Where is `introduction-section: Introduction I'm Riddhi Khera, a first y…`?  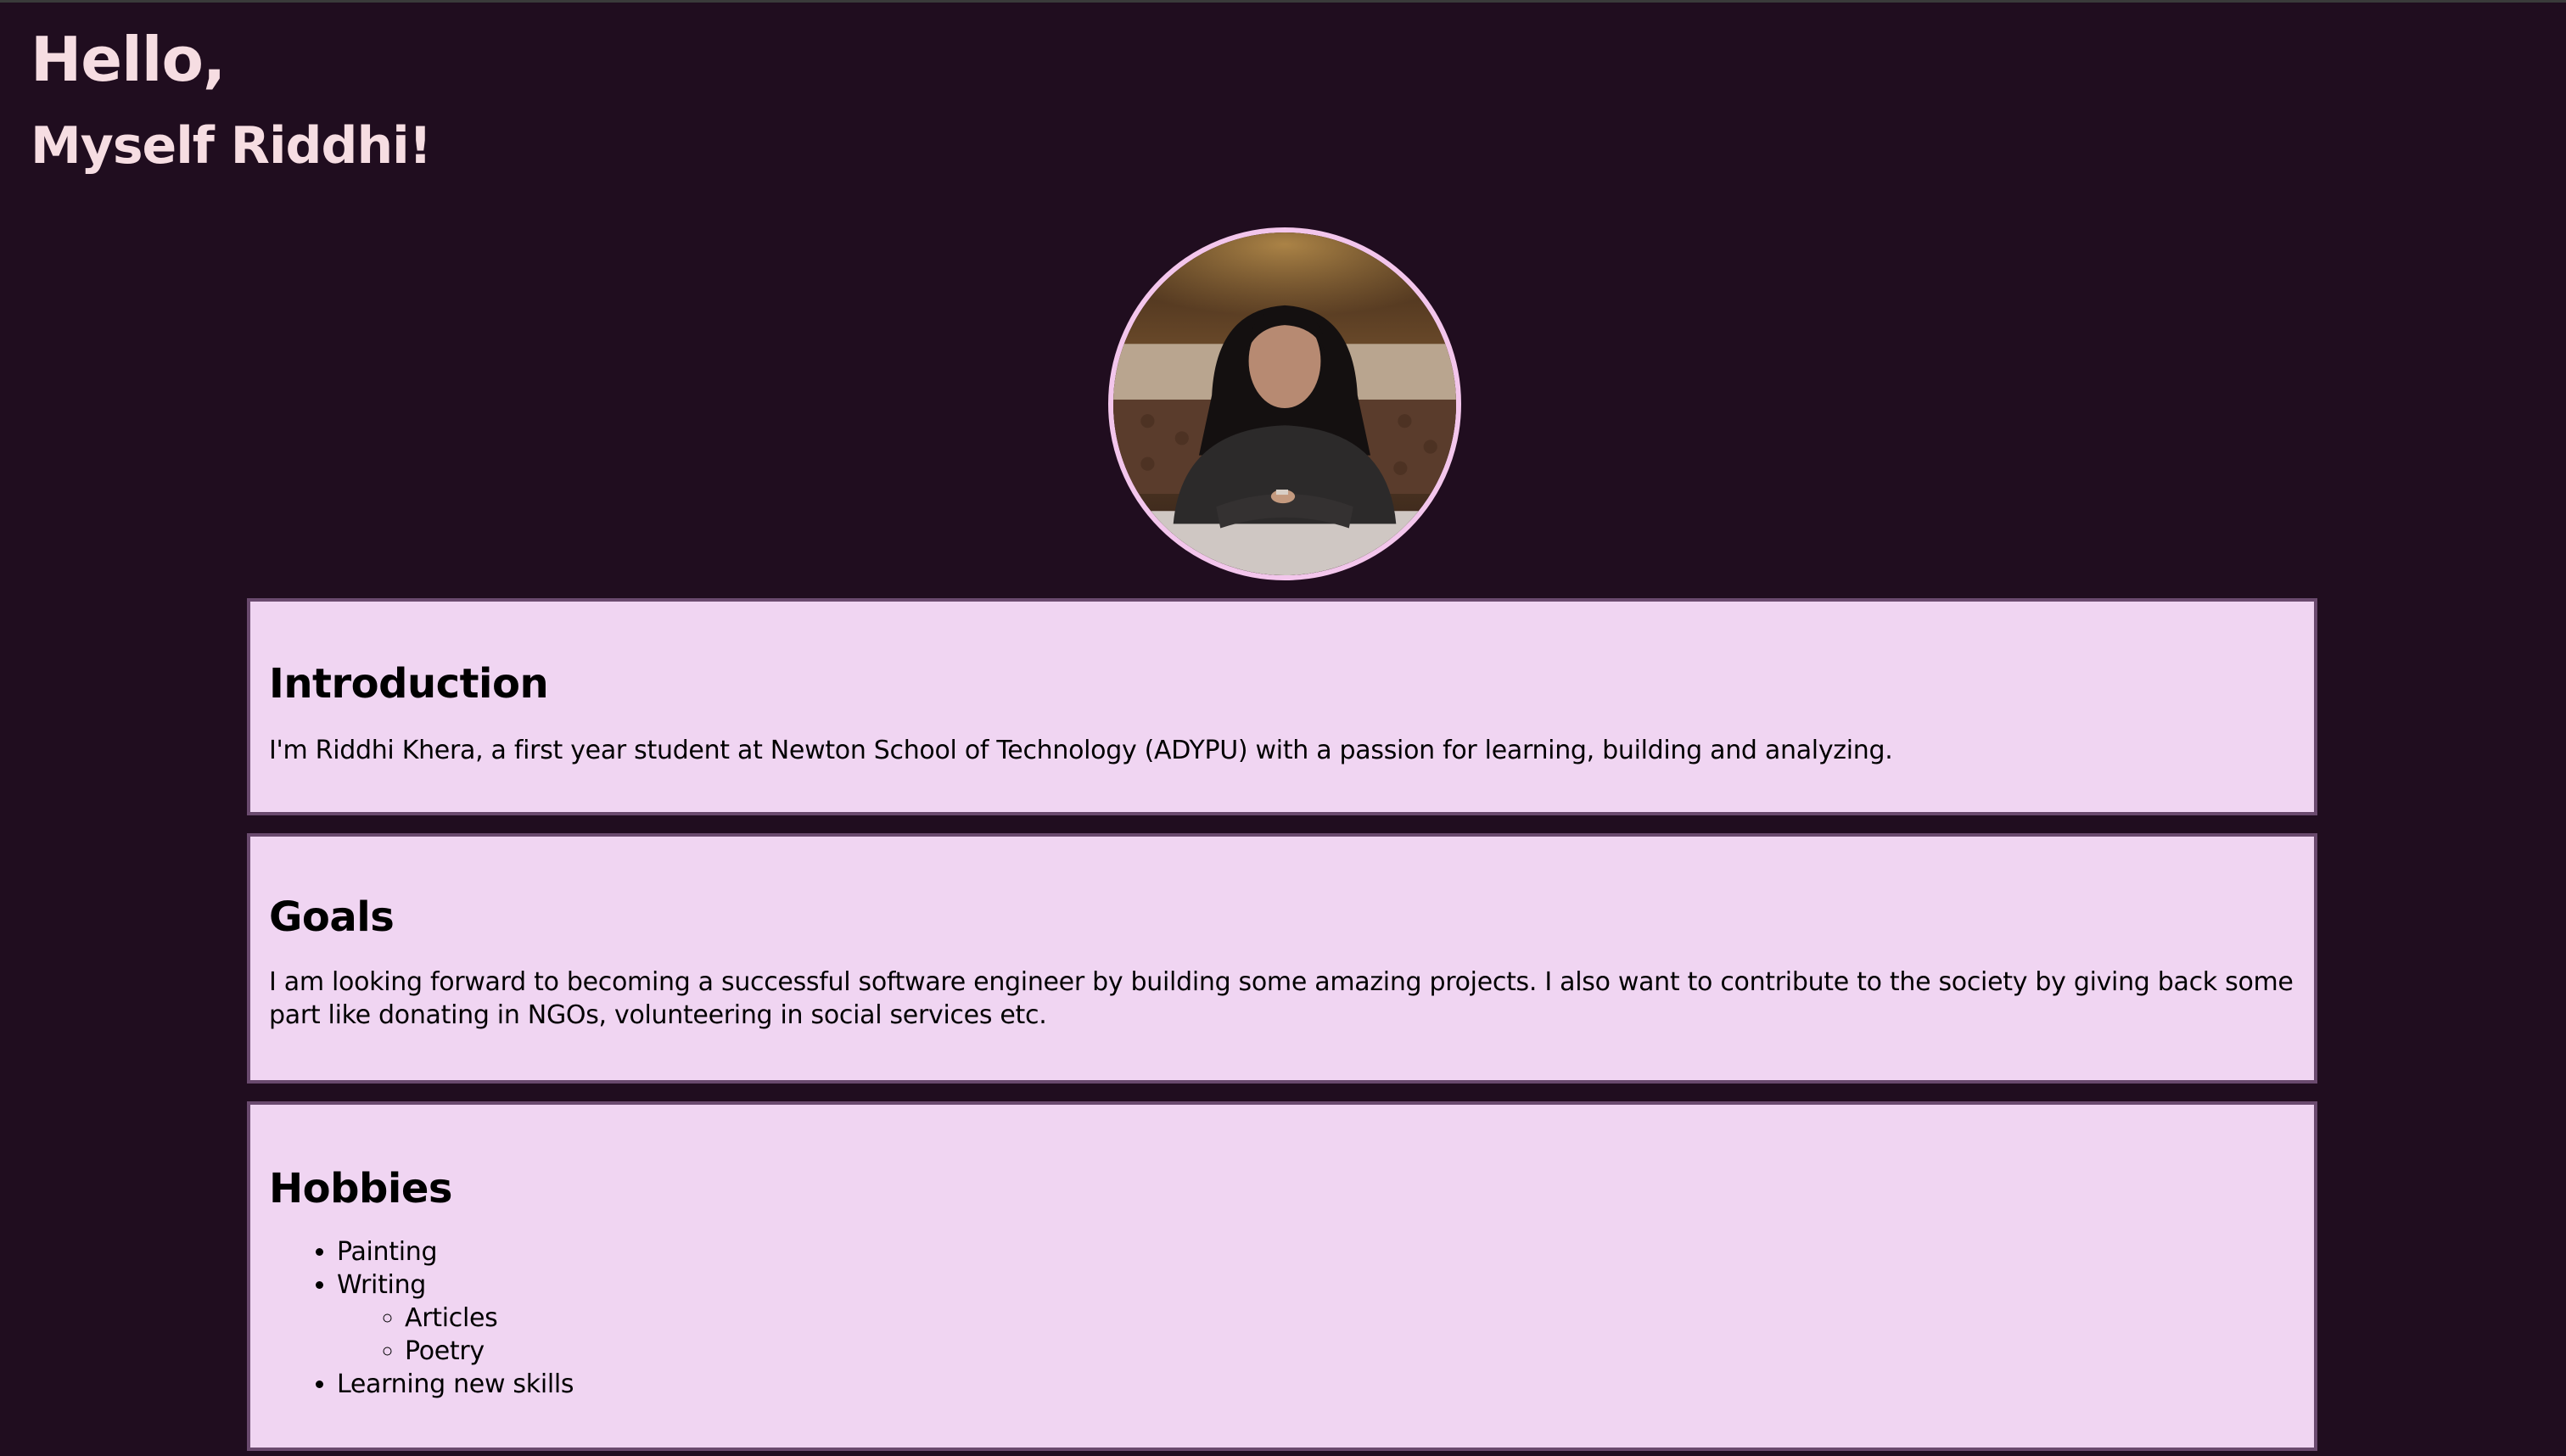 introduction-section: Introduction I'm Riddhi Khera, a first y… is located at coordinates (1282, 707).